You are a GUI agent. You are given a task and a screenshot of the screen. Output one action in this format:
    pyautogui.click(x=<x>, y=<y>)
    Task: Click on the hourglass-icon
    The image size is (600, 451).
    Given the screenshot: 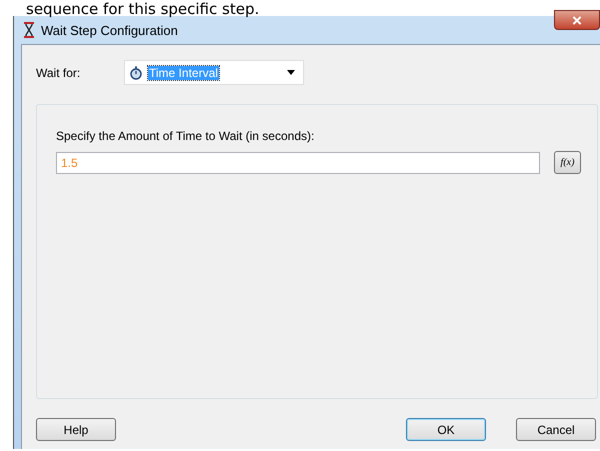 What is the action you would take?
    pyautogui.click(x=29, y=30)
    